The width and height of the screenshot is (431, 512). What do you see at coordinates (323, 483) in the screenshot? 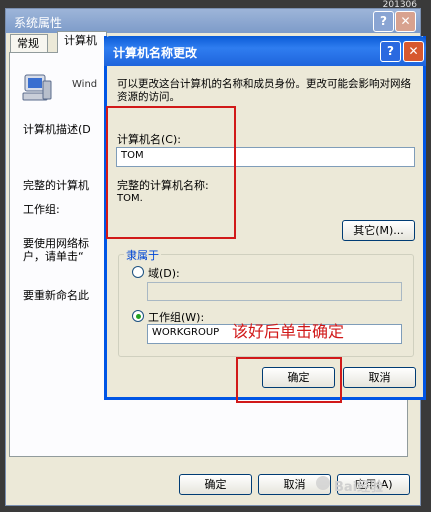
I see `watermark-paw-icon` at bounding box center [323, 483].